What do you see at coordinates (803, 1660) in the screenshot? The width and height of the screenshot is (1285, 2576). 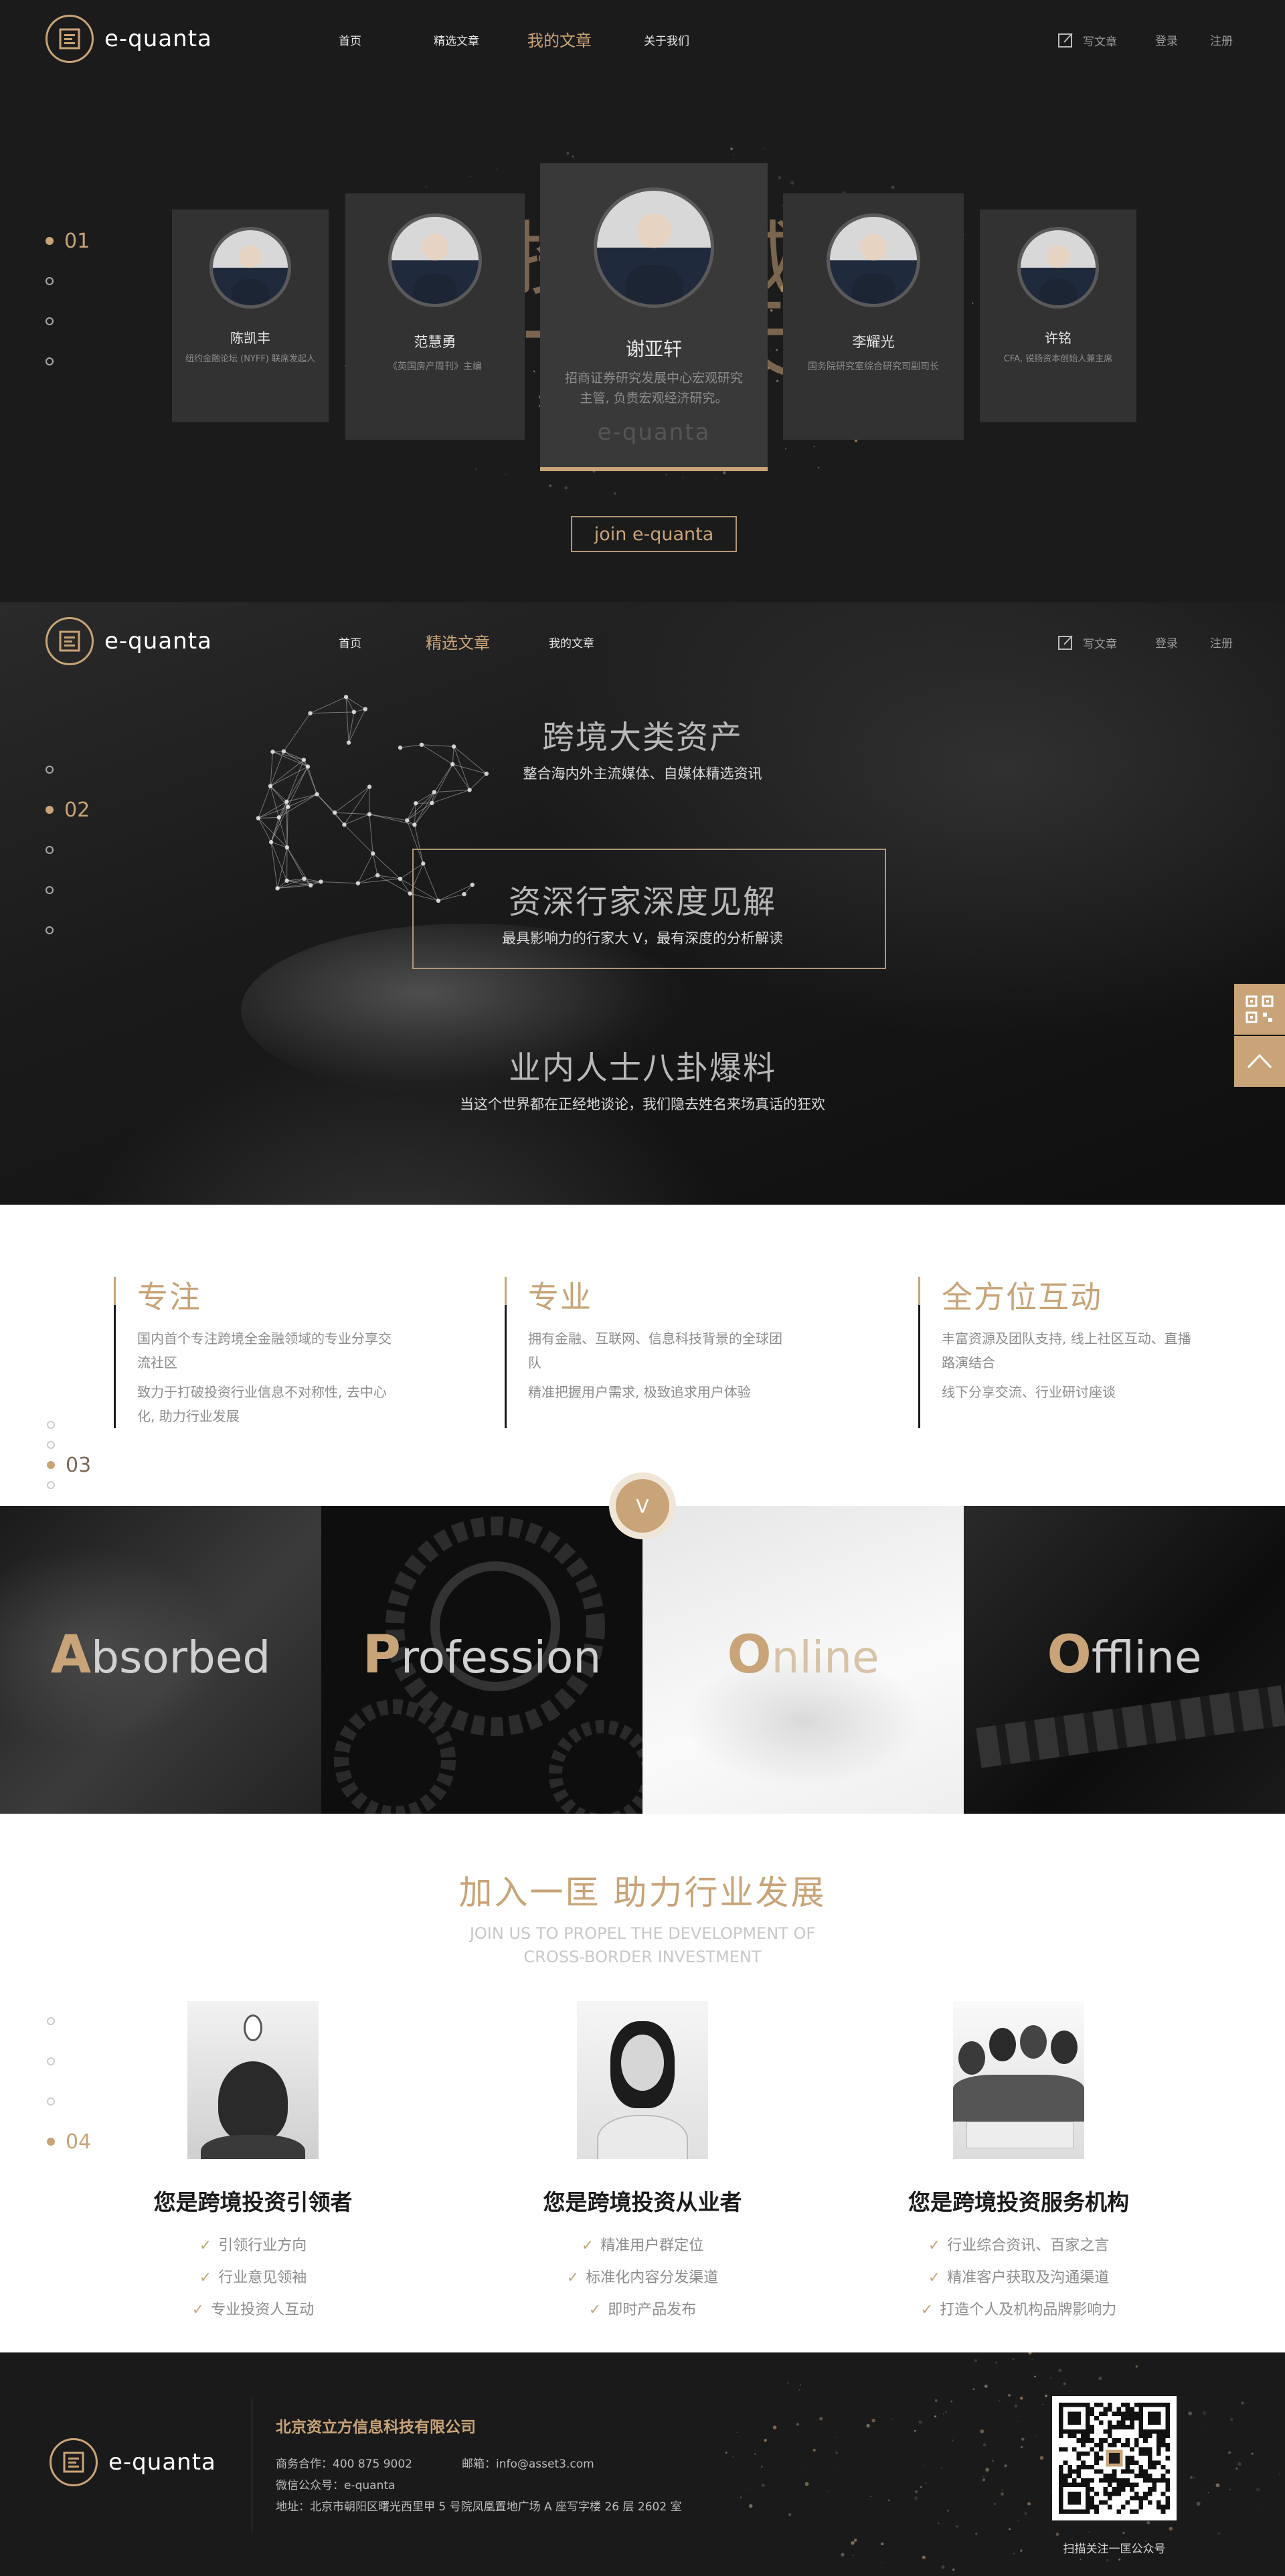 I see `value-tile-online: Online` at bounding box center [803, 1660].